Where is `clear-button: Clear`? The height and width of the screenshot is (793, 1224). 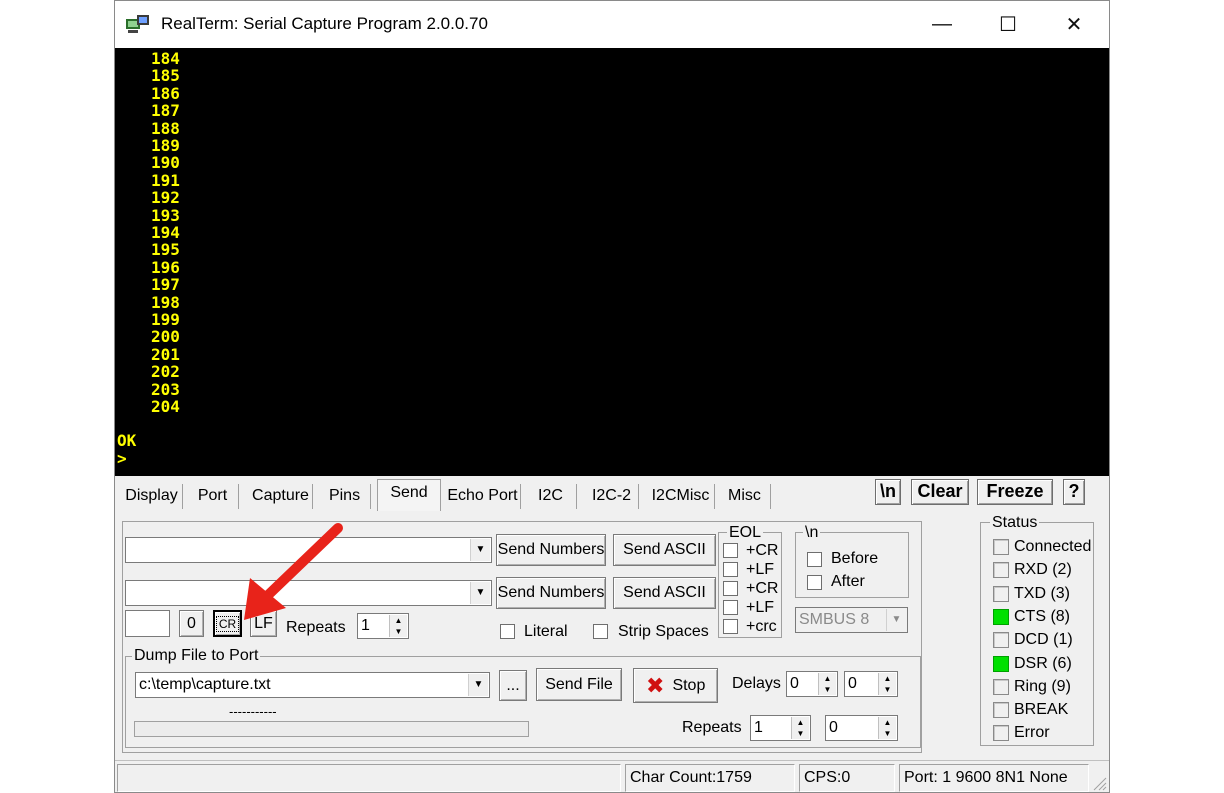 clear-button: Clear is located at coordinates (940, 492).